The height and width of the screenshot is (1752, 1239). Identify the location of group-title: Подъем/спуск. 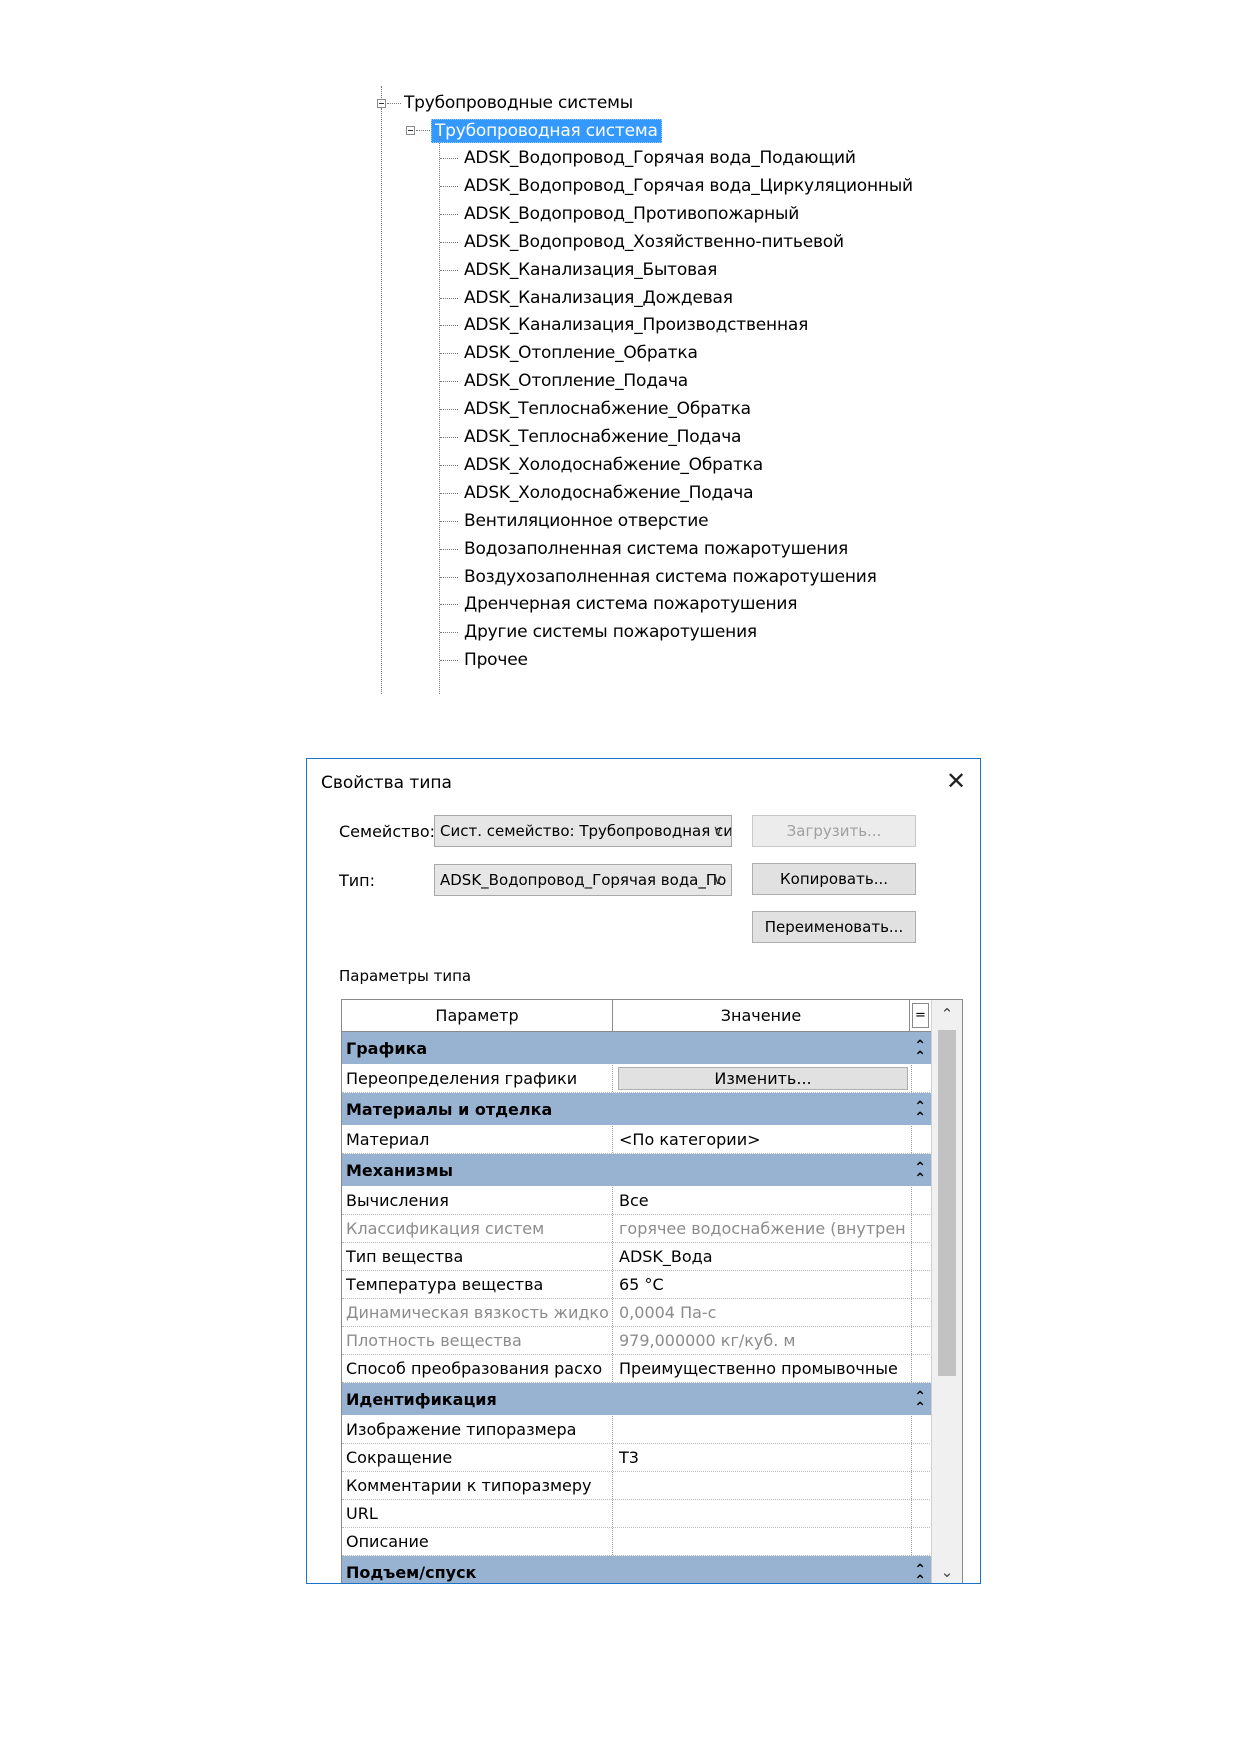
(411, 1572).